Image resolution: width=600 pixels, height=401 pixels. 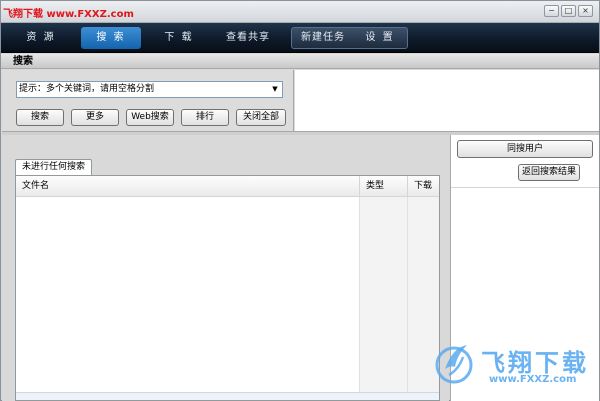 I want to click on watermark-url: www.FXXZ.com, so click(x=533, y=379).